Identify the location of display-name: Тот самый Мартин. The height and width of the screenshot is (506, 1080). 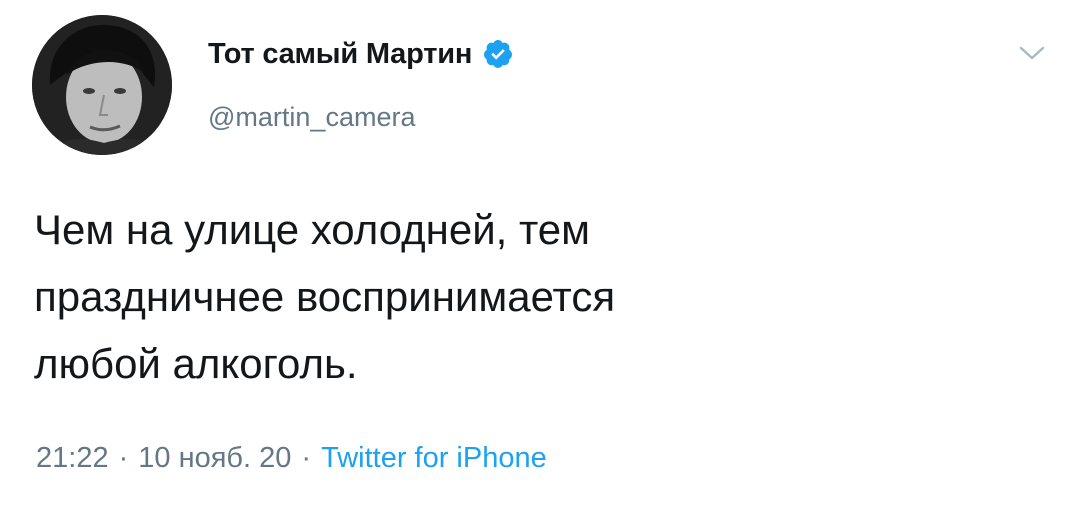
(340, 54).